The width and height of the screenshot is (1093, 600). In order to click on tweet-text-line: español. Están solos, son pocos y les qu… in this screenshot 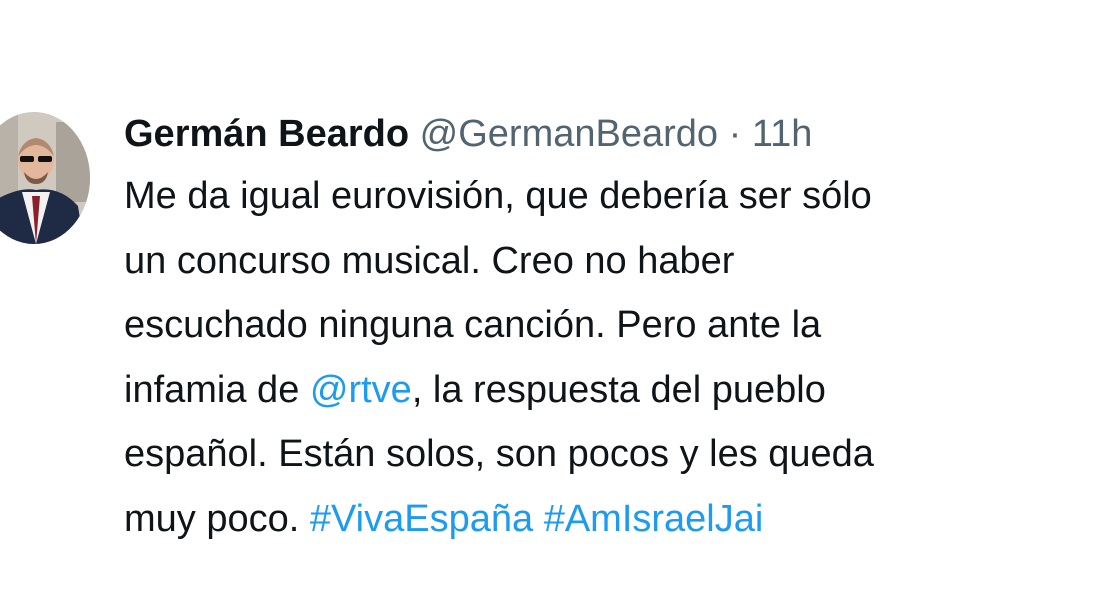, I will do `click(499, 454)`.